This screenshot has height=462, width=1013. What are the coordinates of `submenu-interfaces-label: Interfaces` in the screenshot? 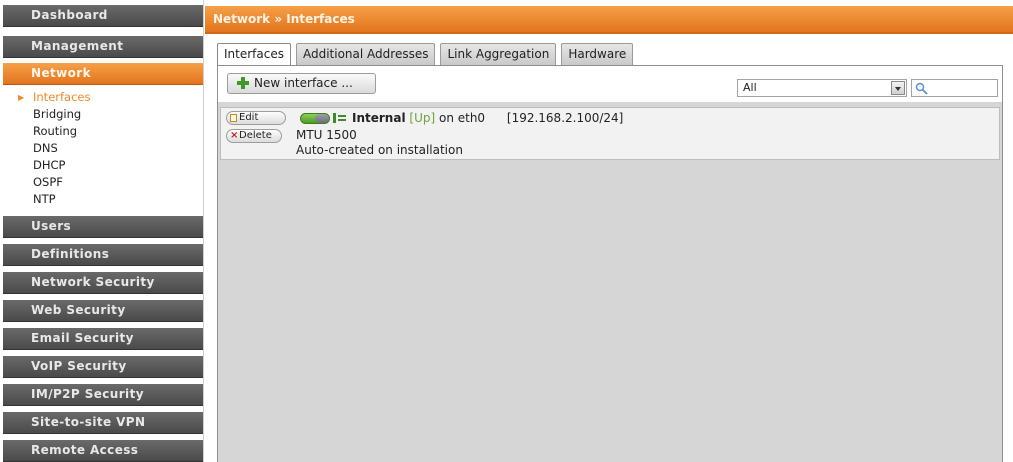 It's located at (62, 97).